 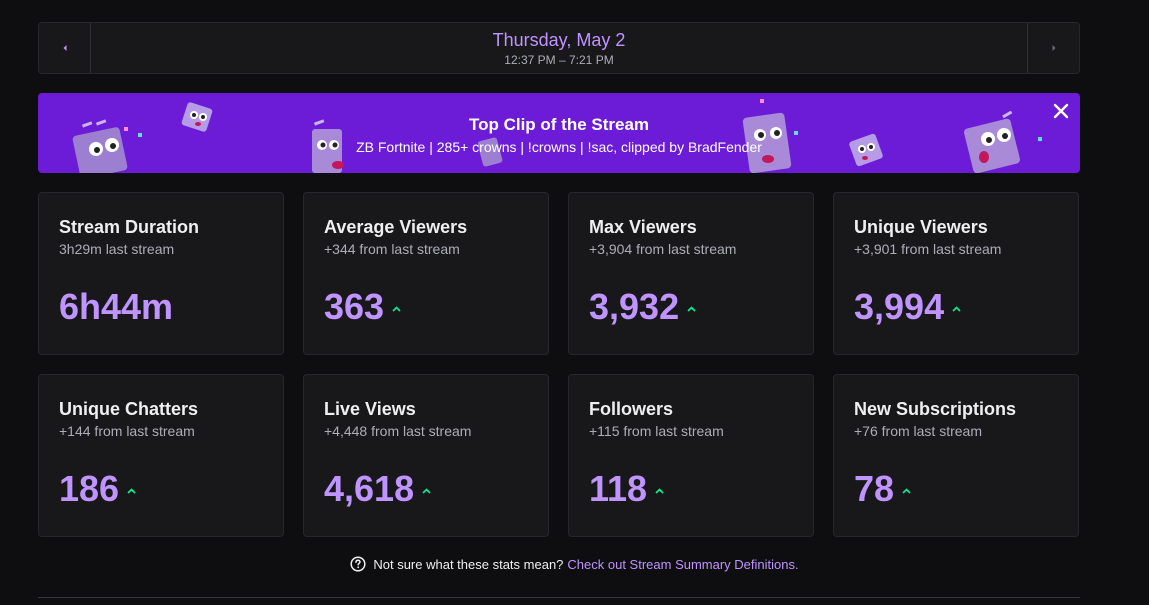 I want to click on help-period: ., so click(x=797, y=564).